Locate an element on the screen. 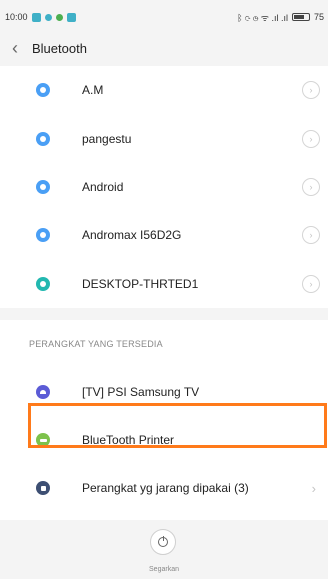 This screenshot has width=328, height=579. battery-fill is located at coordinates (299, 17).